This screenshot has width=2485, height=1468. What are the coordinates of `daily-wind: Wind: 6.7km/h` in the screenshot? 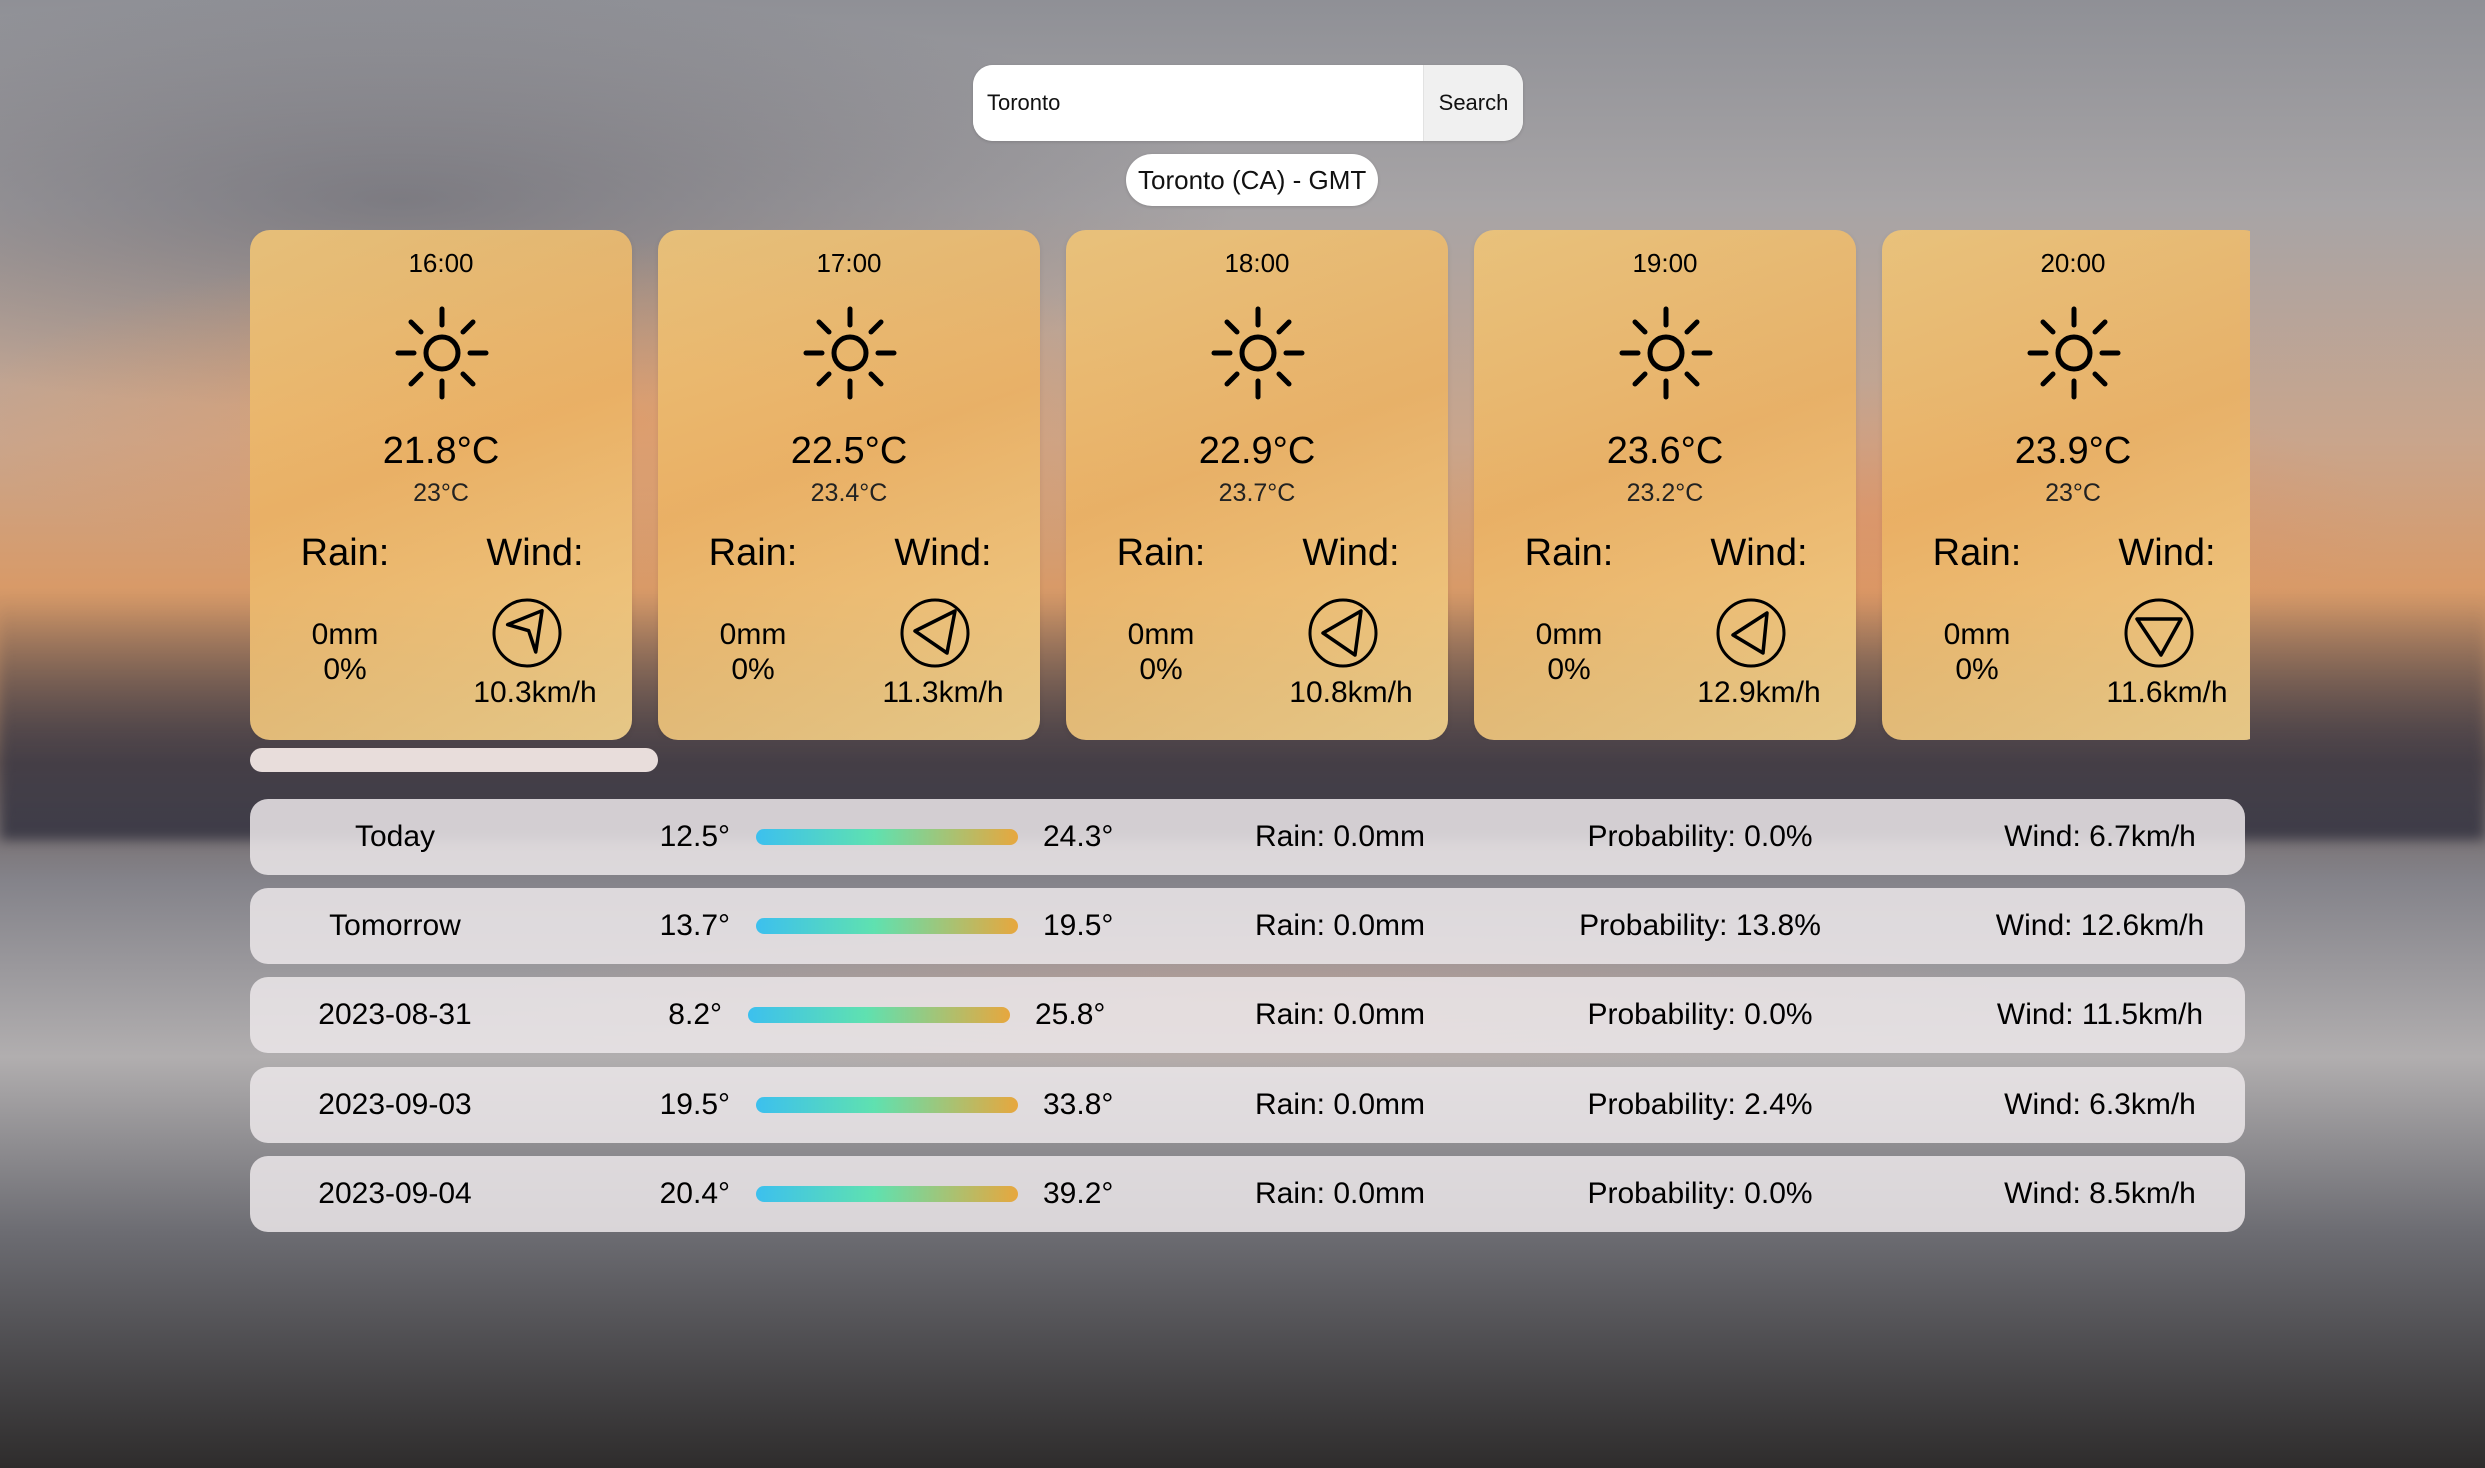 It's located at (2100, 836).